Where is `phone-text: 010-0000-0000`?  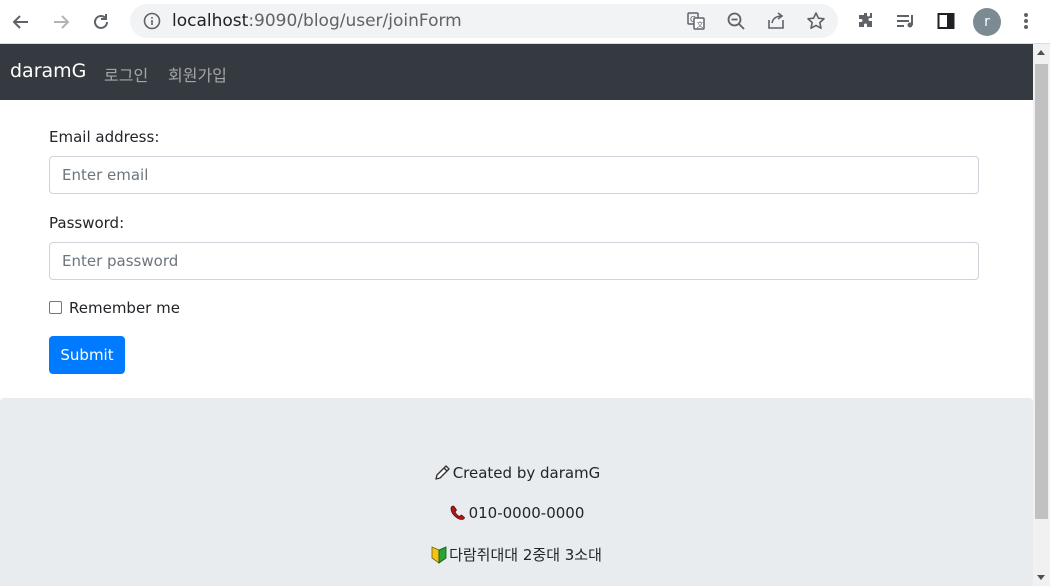 phone-text: 010-0000-0000 is located at coordinates (526, 513).